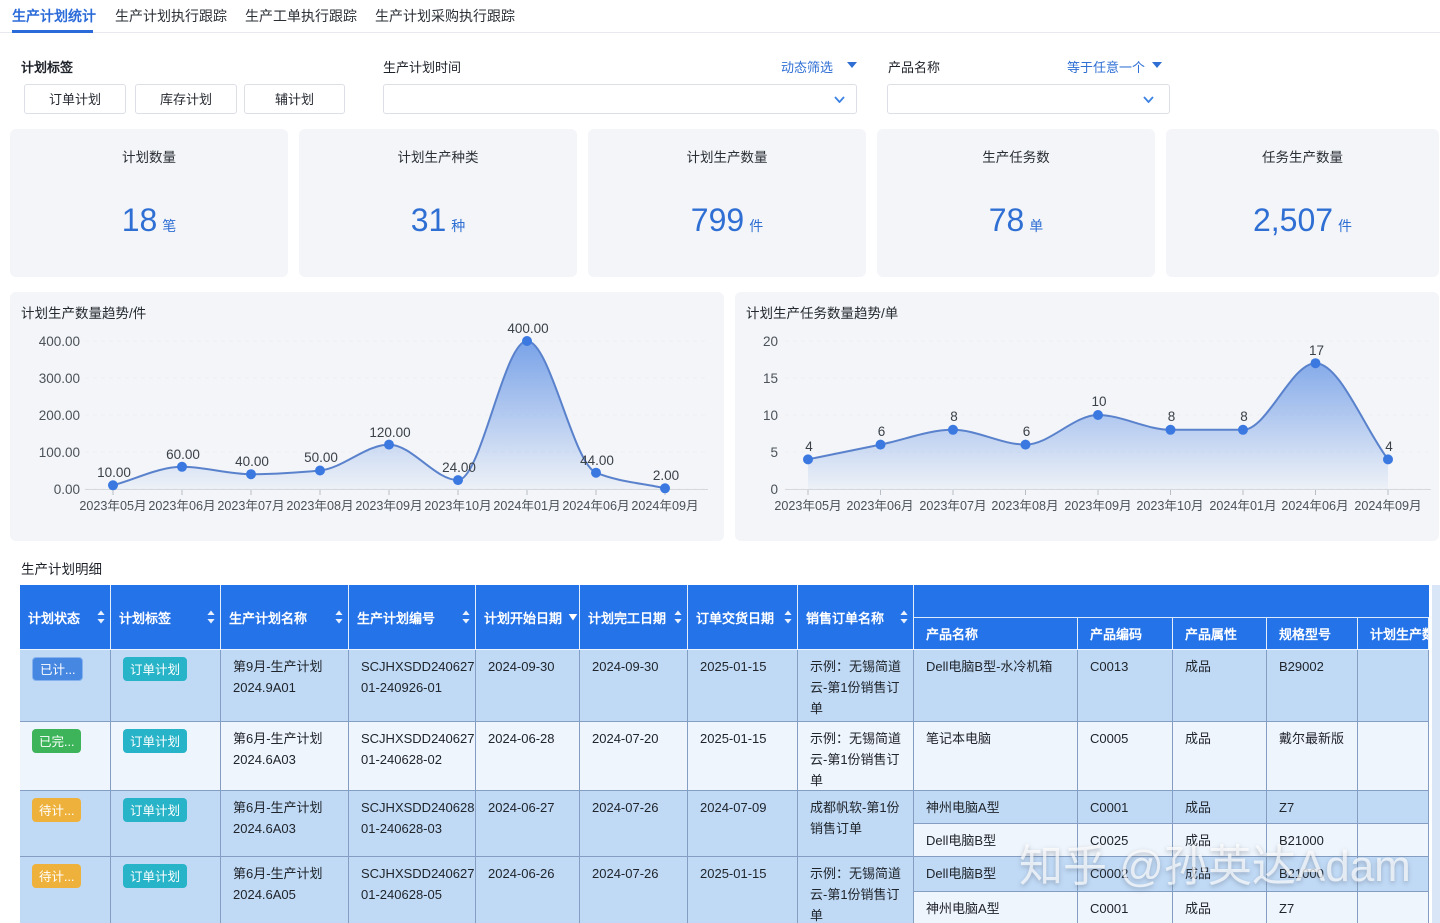 This screenshot has width=1440, height=923. What do you see at coordinates (774, 451) in the screenshot?
I see `svg-text: 5` at bounding box center [774, 451].